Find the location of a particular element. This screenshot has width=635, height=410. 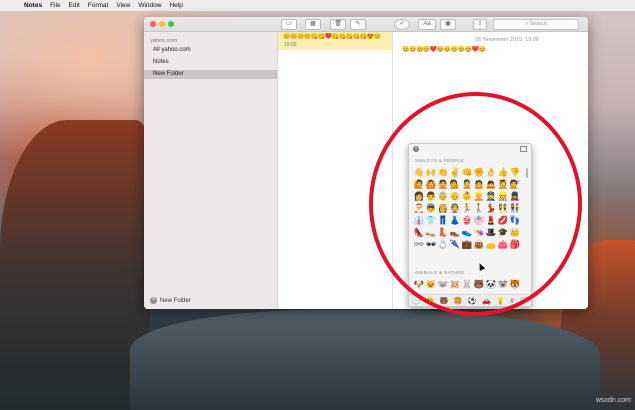

sidebar-item-notes: Notes is located at coordinates (210, 62).